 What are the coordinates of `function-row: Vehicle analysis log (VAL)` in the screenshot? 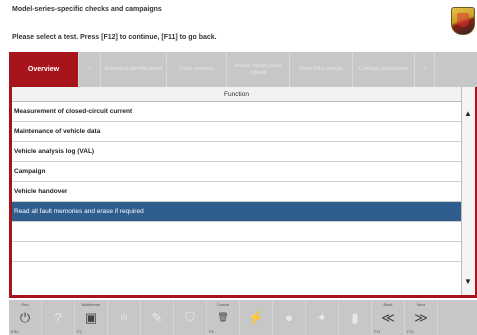 It's located at (236, 152).